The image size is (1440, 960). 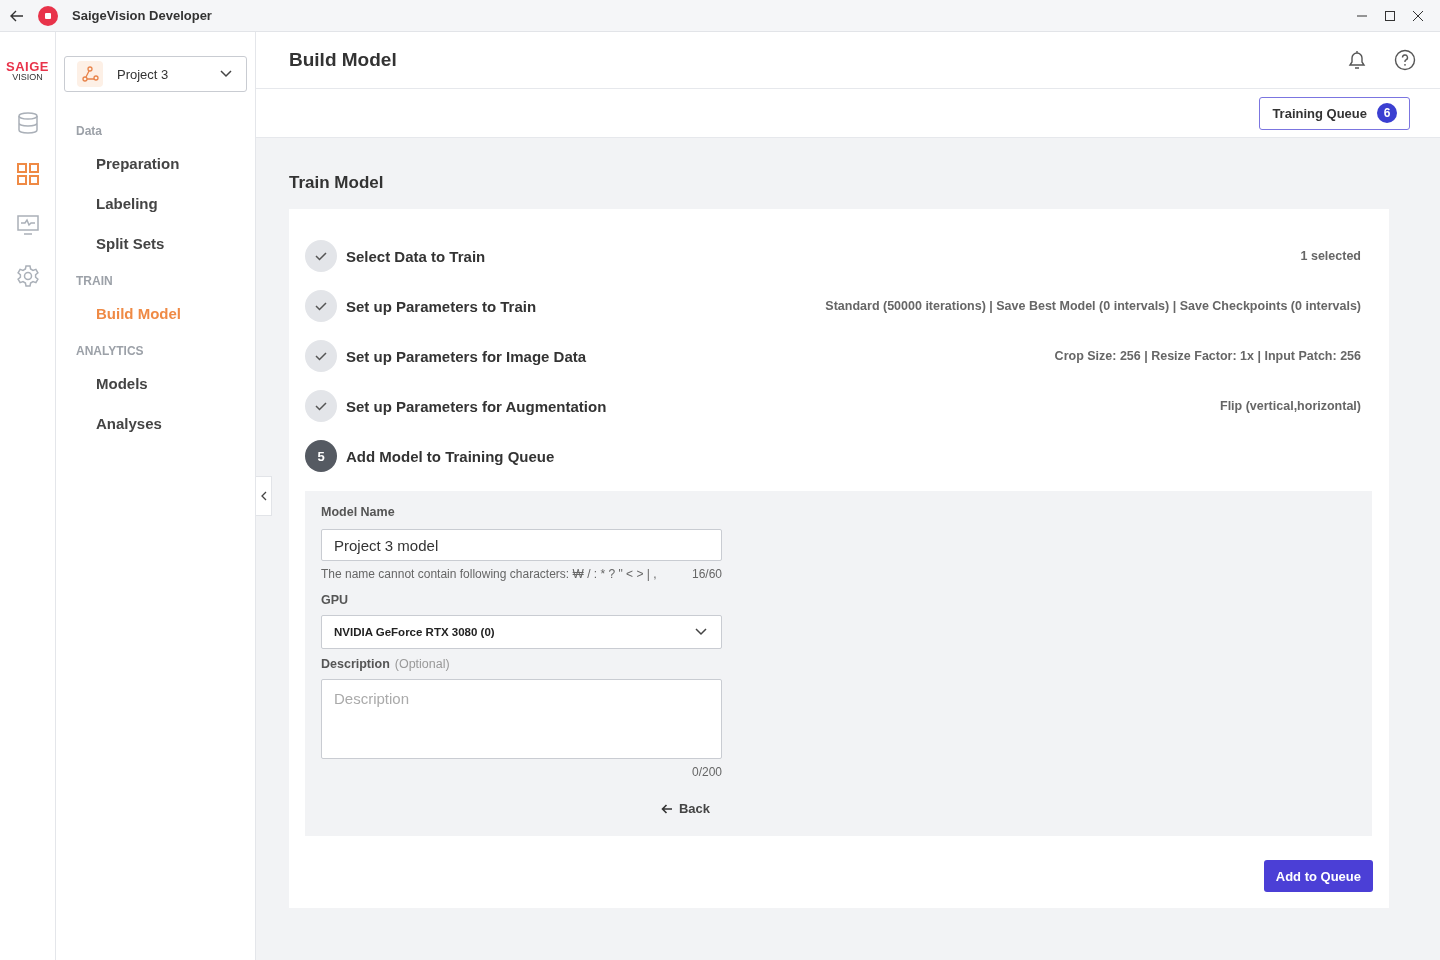 What do you see at coordinates (1318, 876) in the screenshot?
I see `add-to-queue-button: Add to Queue` at bounding box center [1318, 876].